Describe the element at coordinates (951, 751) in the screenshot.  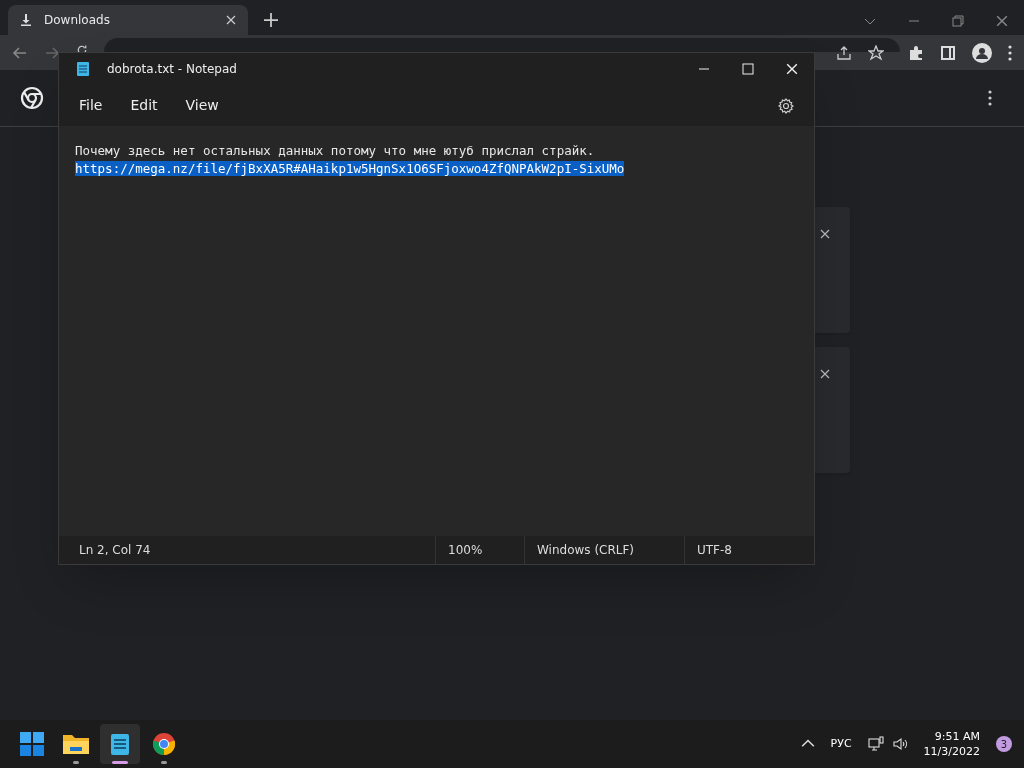
I see `clock-date: 11/3/2022` at that location.